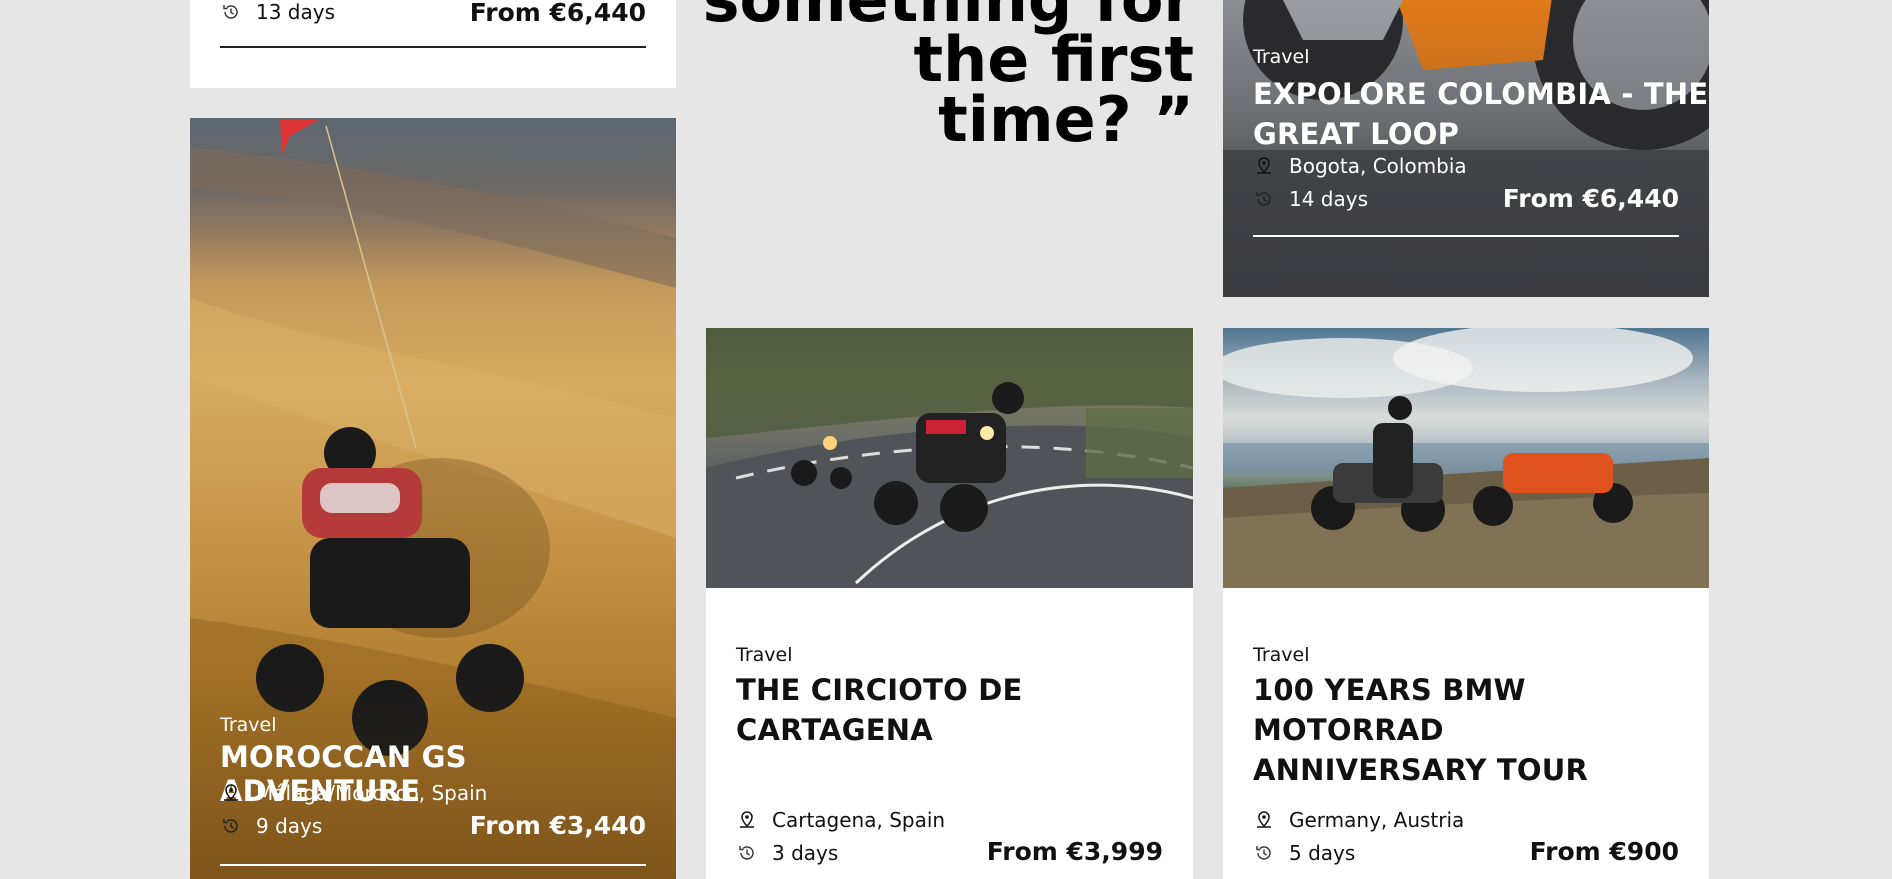 The image size is (1892, 879). I want to click on card-title-line-2: GREAT LOOP, so click(1356, 134).